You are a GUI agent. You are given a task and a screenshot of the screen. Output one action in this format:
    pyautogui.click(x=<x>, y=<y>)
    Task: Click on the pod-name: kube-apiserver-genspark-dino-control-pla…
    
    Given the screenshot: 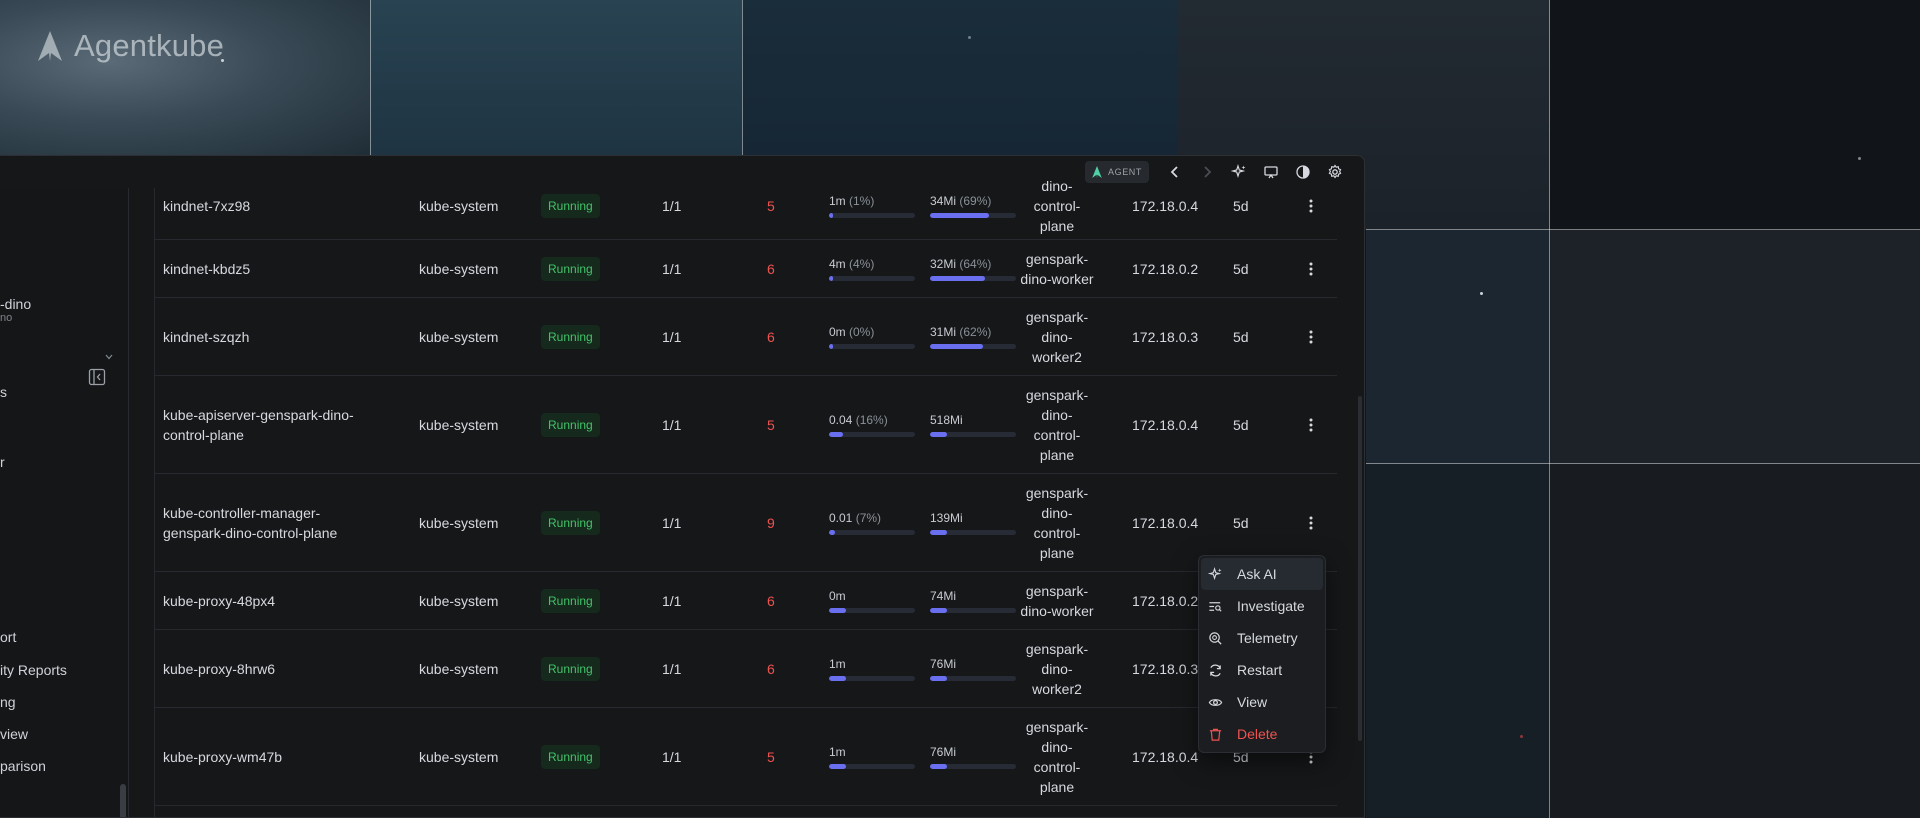 What is the action you would take?
    pyautogui.click(x=268, y=425)
    